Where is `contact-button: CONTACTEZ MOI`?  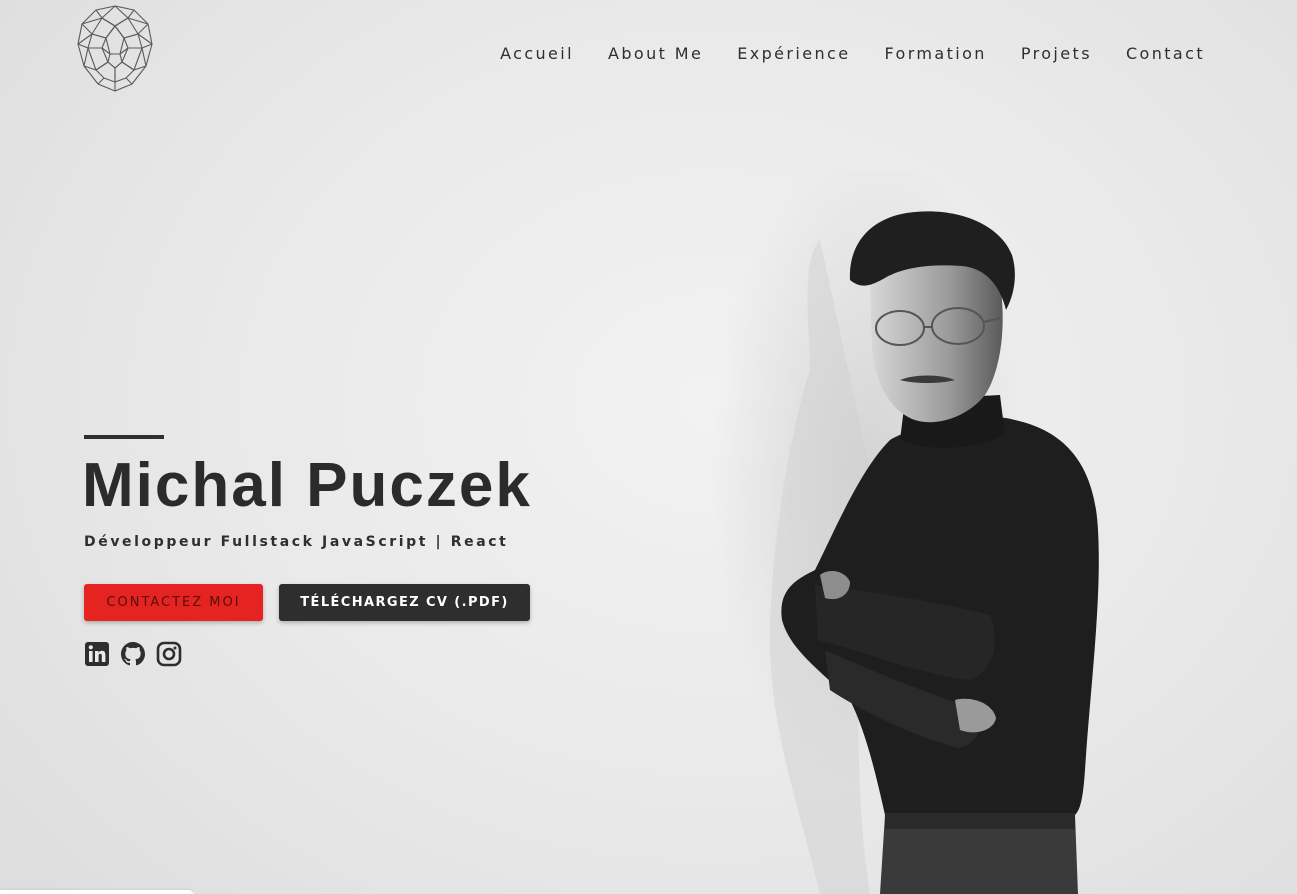 contact-button: CONTACTEZ MOI is located at coordinates (173, 602).